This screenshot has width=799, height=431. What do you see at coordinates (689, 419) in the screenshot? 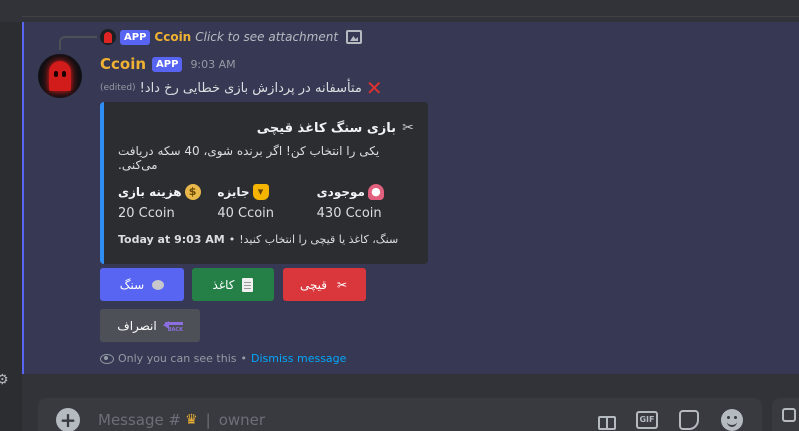
I see `sticker-icon` at bounding box center [689, 419].